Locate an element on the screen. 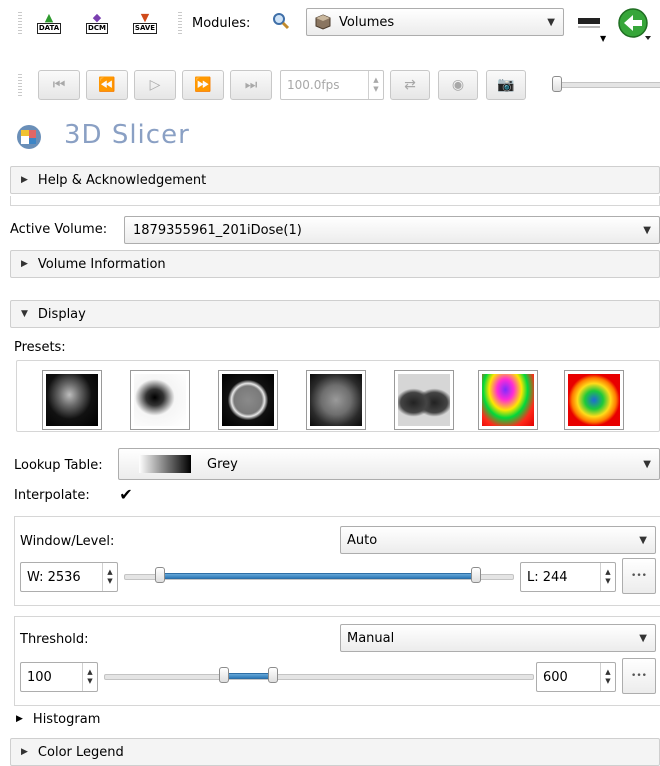 Image resolution: width=660 pixels, height=766 pixels. loop-button: ⇄ is located at coordinates (410, 85).